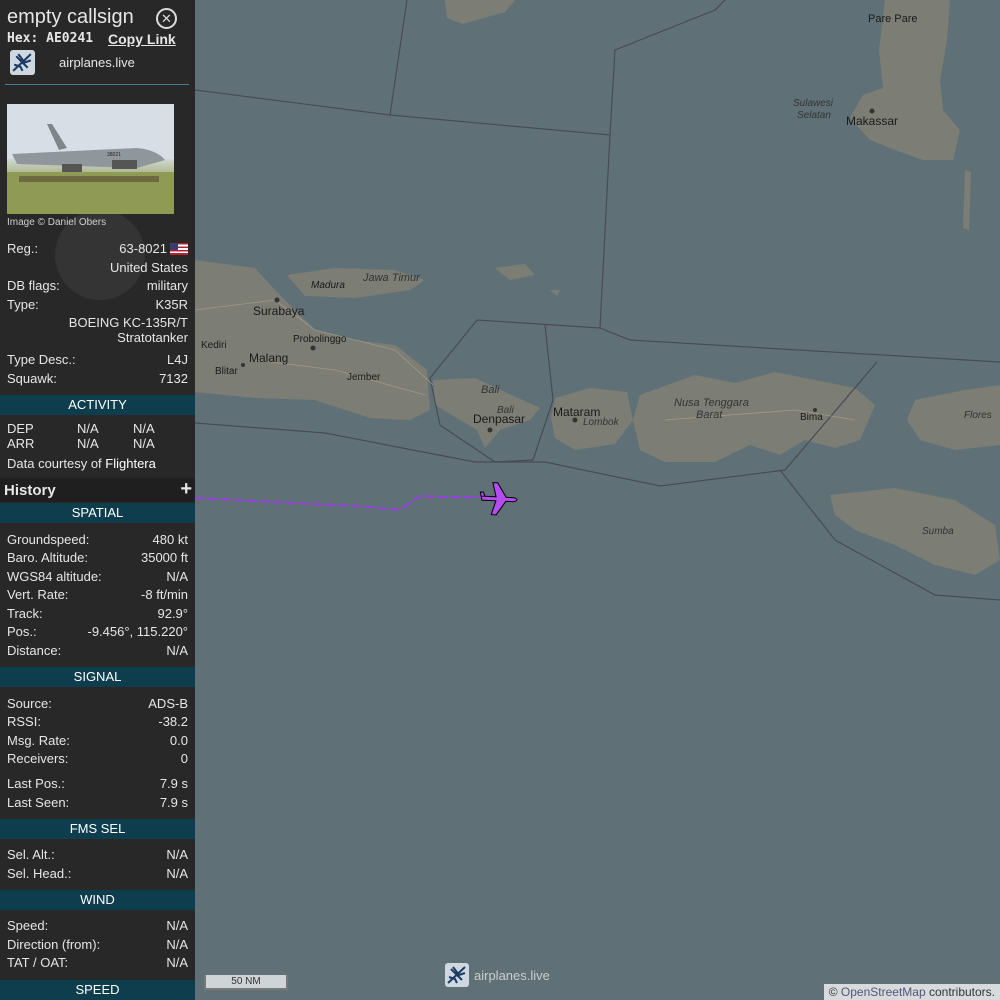  Describe the element at coordinates (54, 463) in the screenshot. I see `courtesy-prefix: Data courtesy of` at that location.